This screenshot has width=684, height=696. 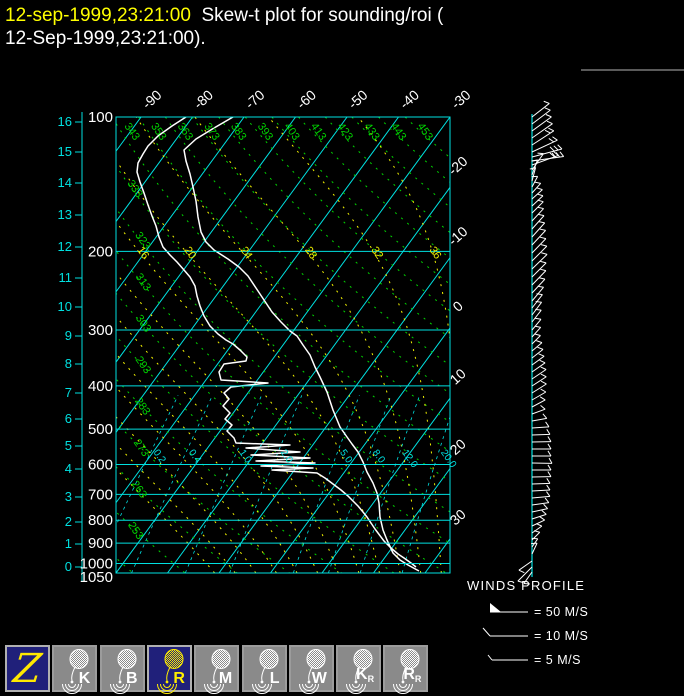 What do you see at coordinates (345, 132) in the screenshot?
I see `dry-adiabat-label: 423` at bounding box center [345, 132].